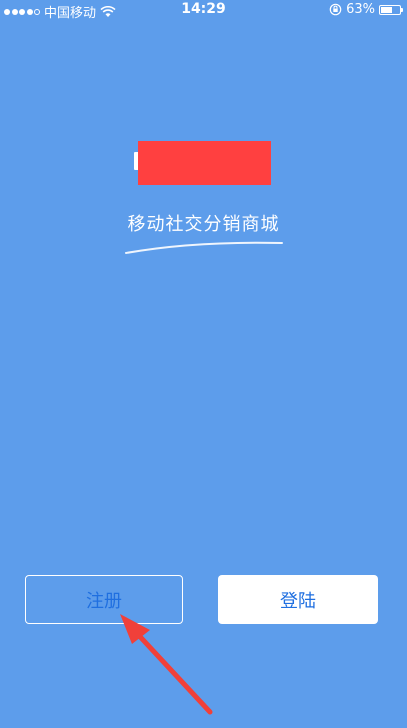 The height and width of the screenshot is (728, 407). I want to click on login-button-label: 登陆, so click(298, 601).